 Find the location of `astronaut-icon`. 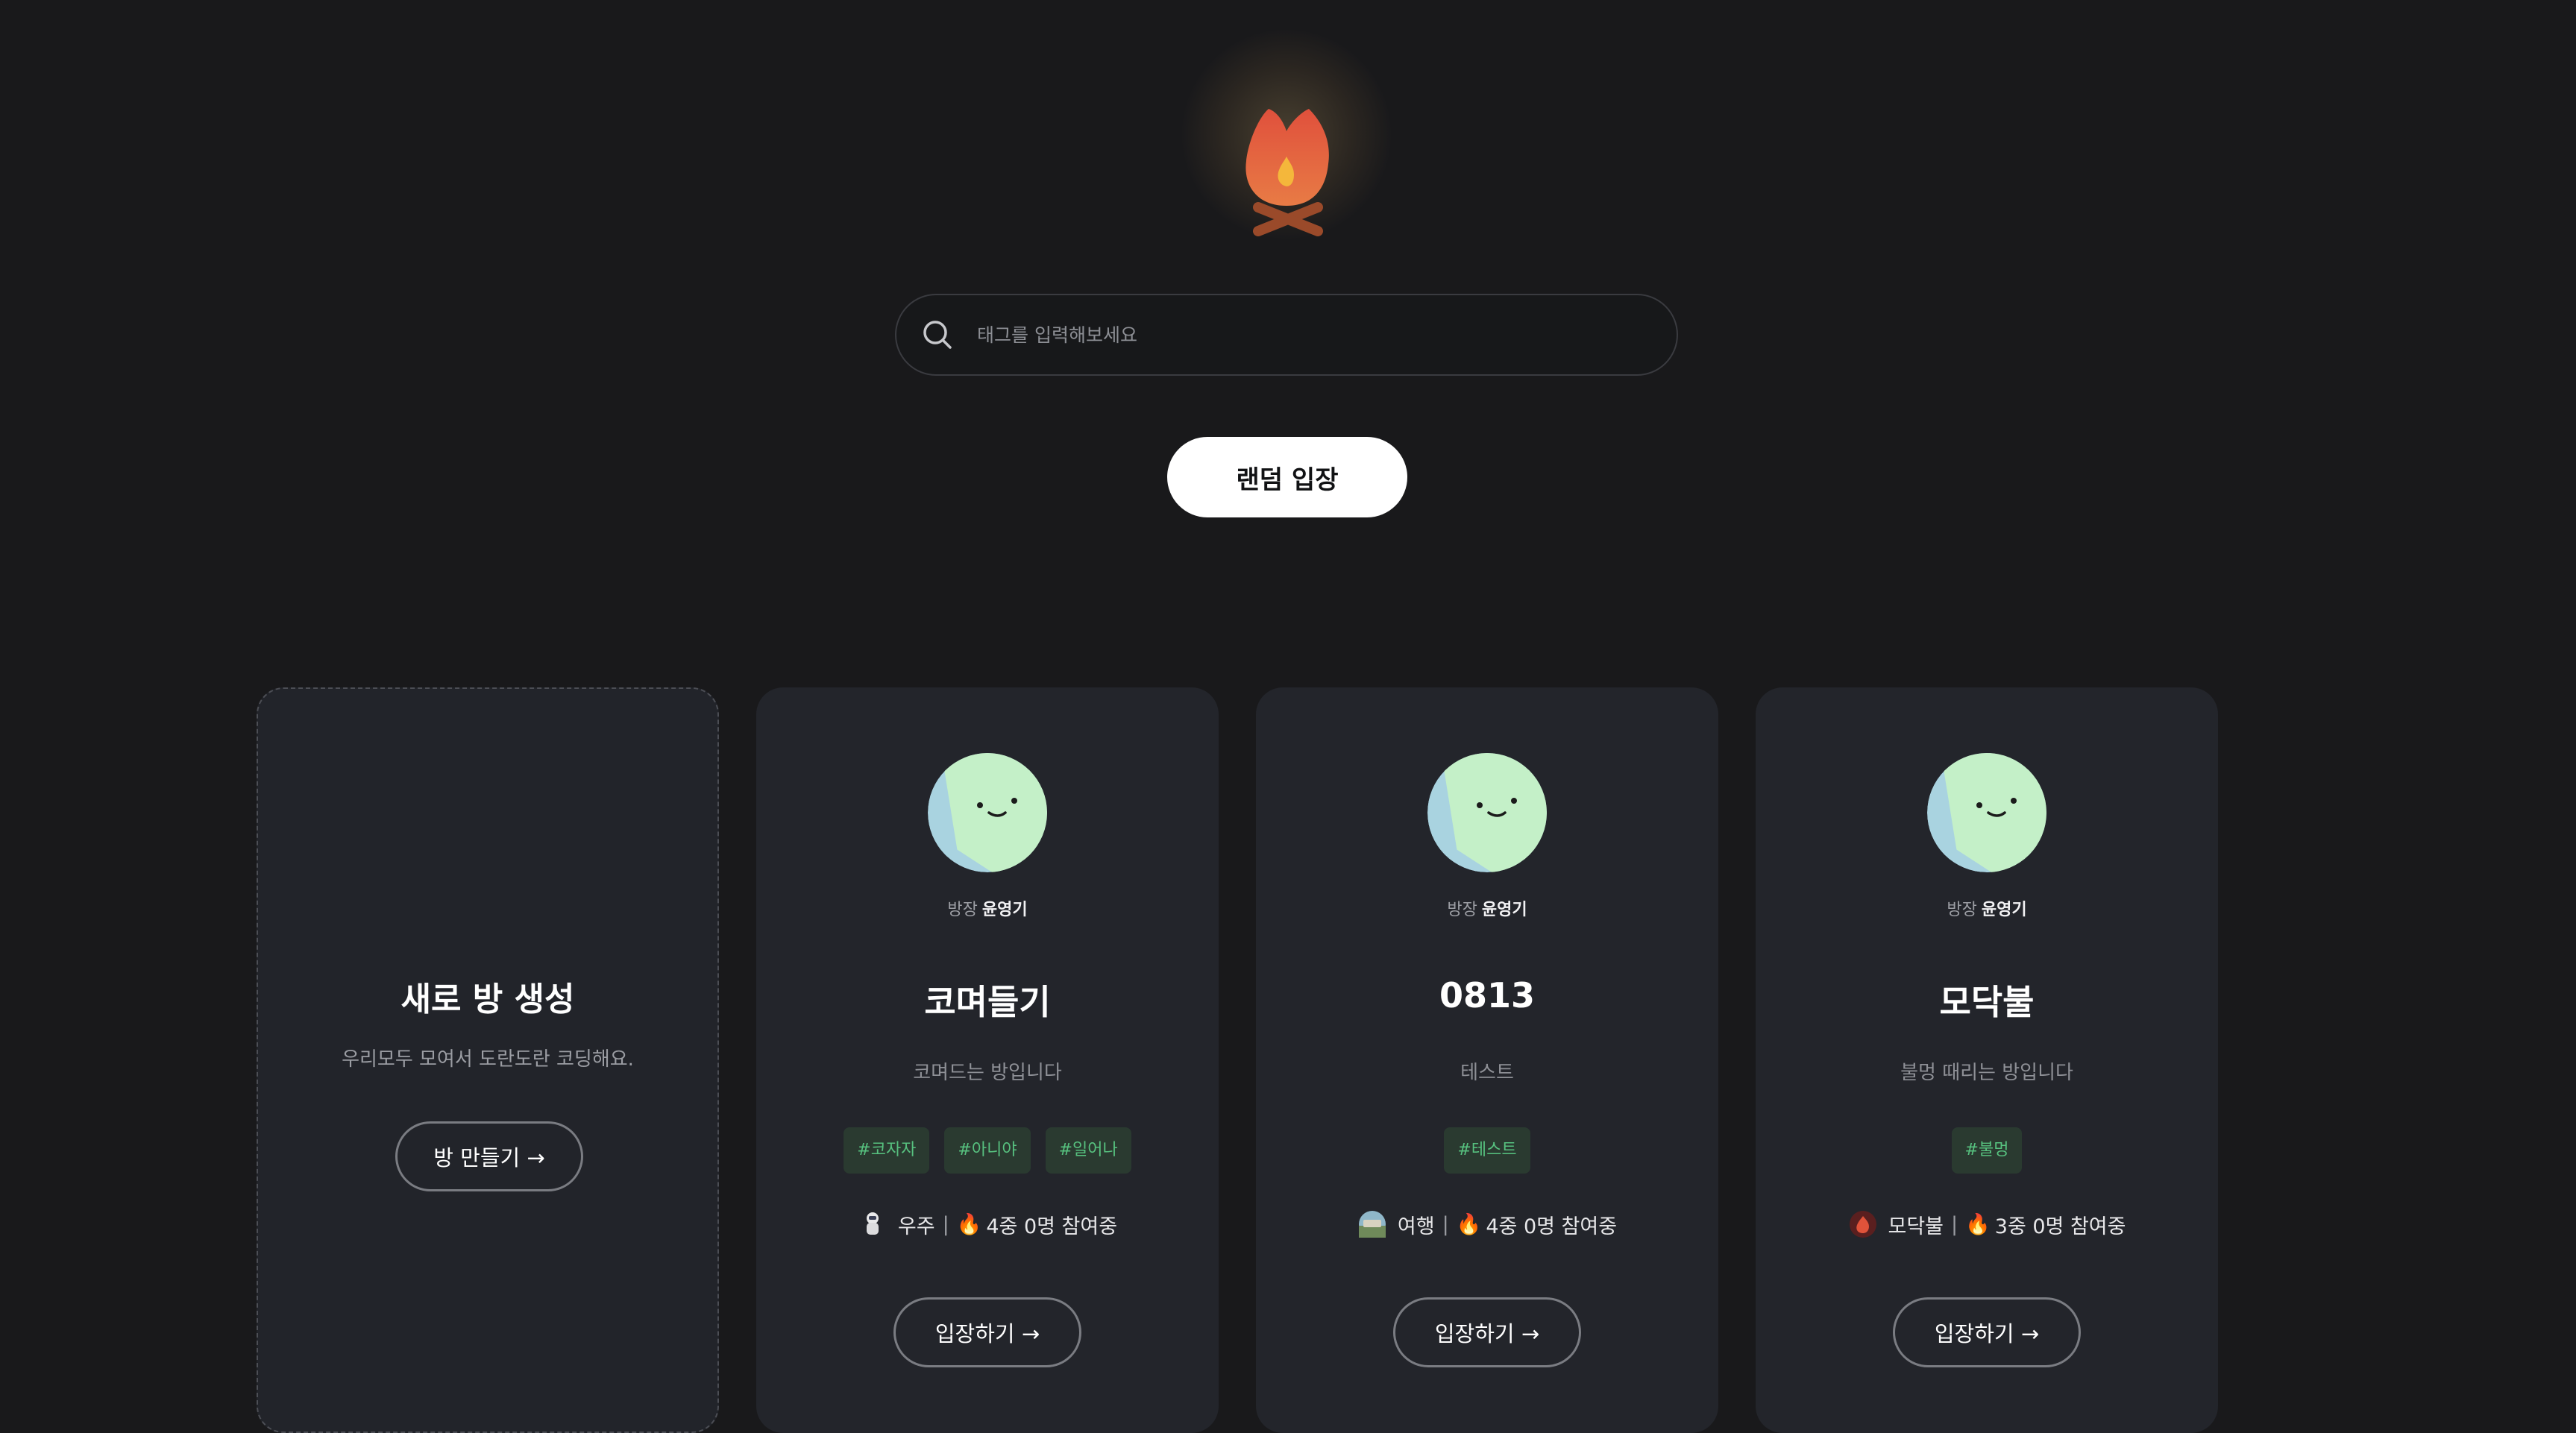

astronaut-icon is located at coordinates (873, 1223).